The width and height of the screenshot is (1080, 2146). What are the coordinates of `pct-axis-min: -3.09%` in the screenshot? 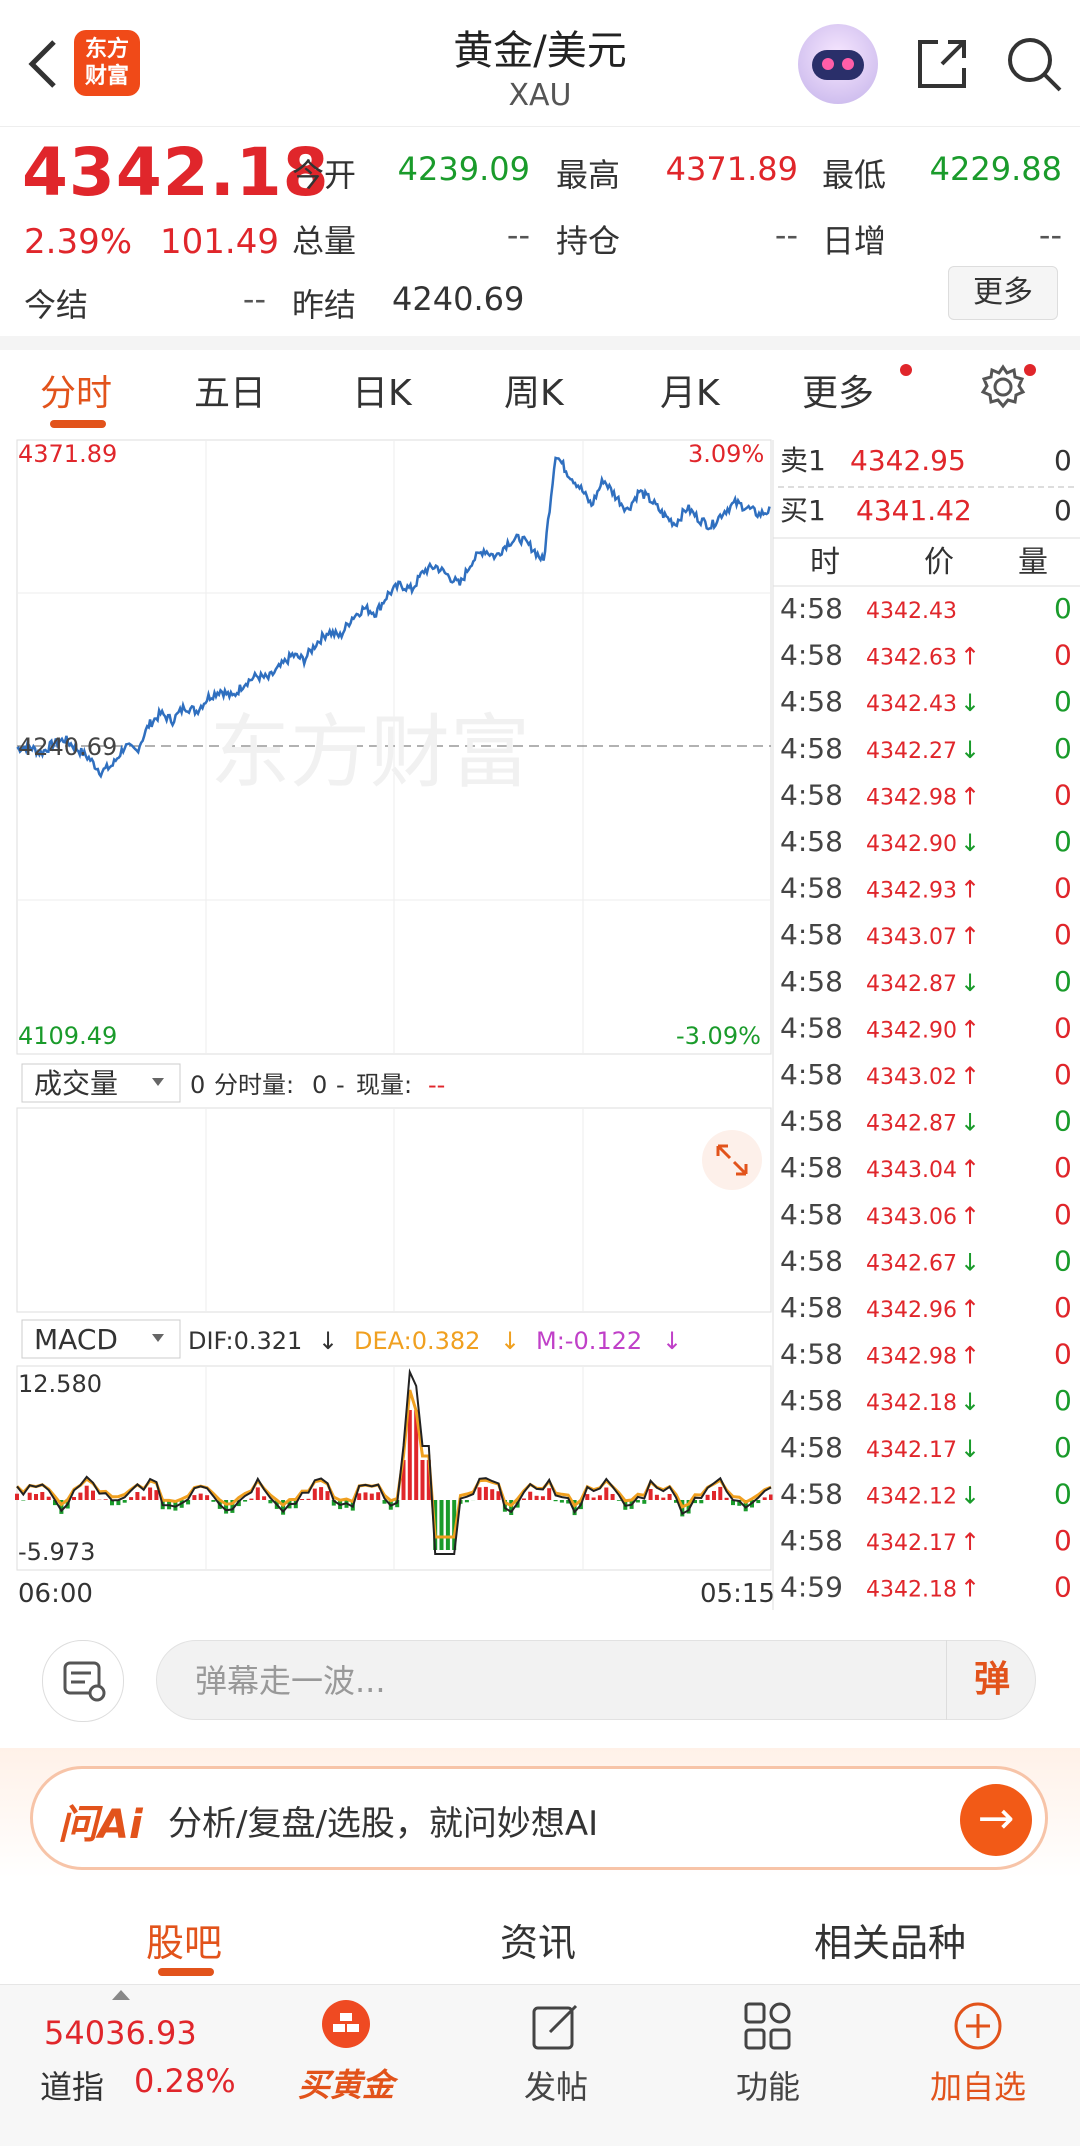 It's located at (718, 1036).